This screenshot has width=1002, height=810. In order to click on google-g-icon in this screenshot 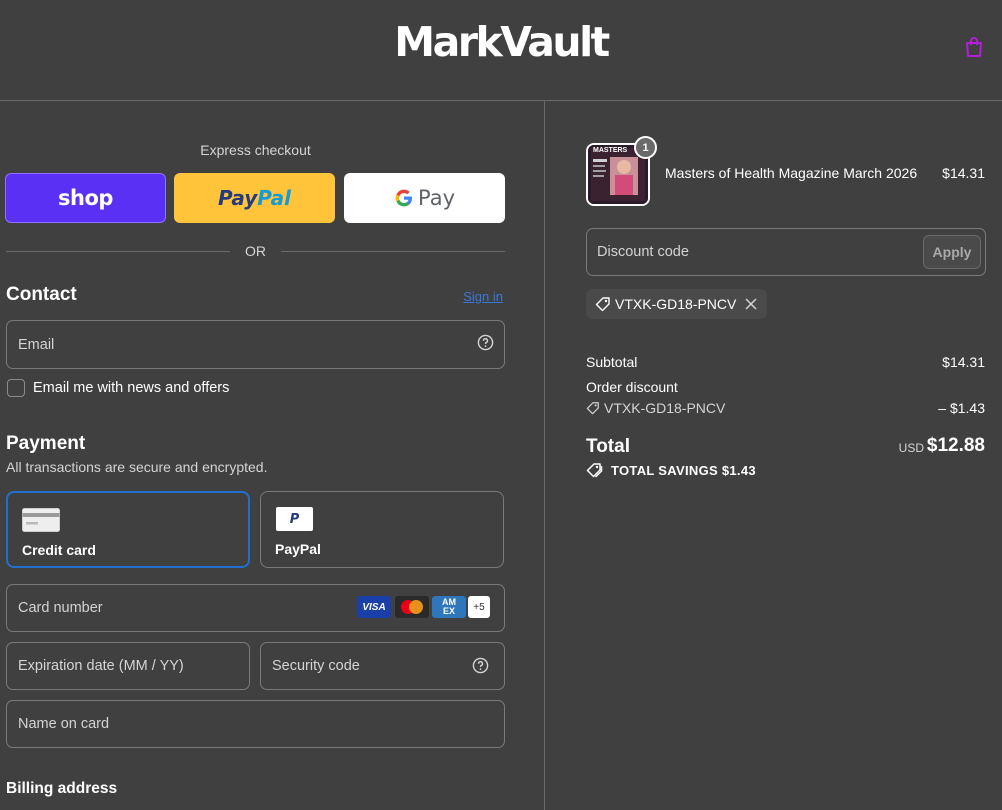, I will do `click(403, 198)`.